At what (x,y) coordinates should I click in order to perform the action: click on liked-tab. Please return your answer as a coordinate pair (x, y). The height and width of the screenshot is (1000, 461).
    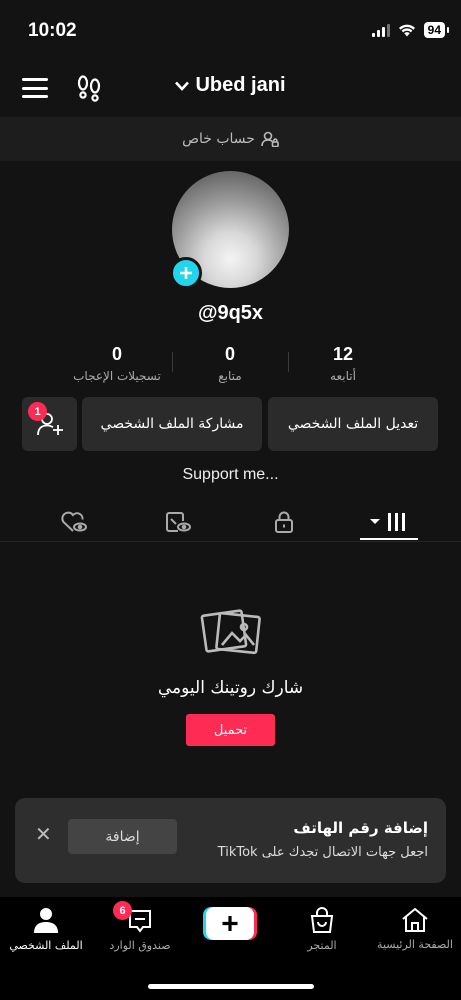
    Looking at the image, I should click on (74, 522).